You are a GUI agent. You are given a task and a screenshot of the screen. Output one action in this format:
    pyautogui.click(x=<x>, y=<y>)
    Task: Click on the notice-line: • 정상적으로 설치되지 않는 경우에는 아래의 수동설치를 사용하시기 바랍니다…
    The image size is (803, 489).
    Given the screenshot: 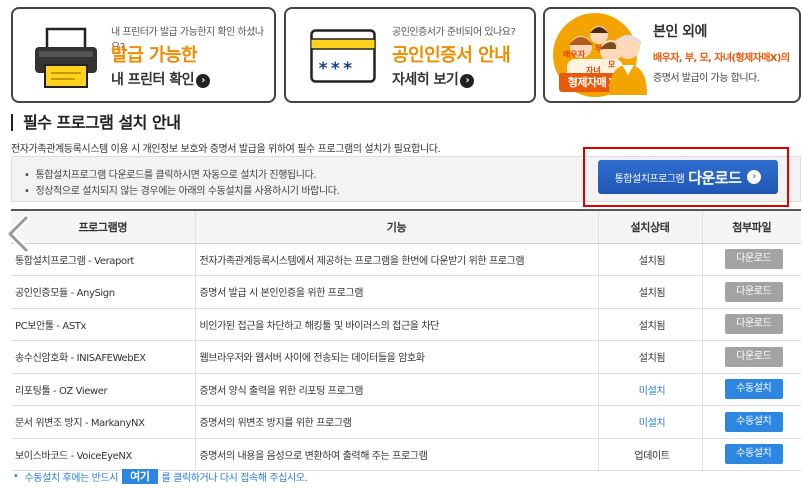 What is the action you would take?
    pyautogui.click(x=182, y=191)
    